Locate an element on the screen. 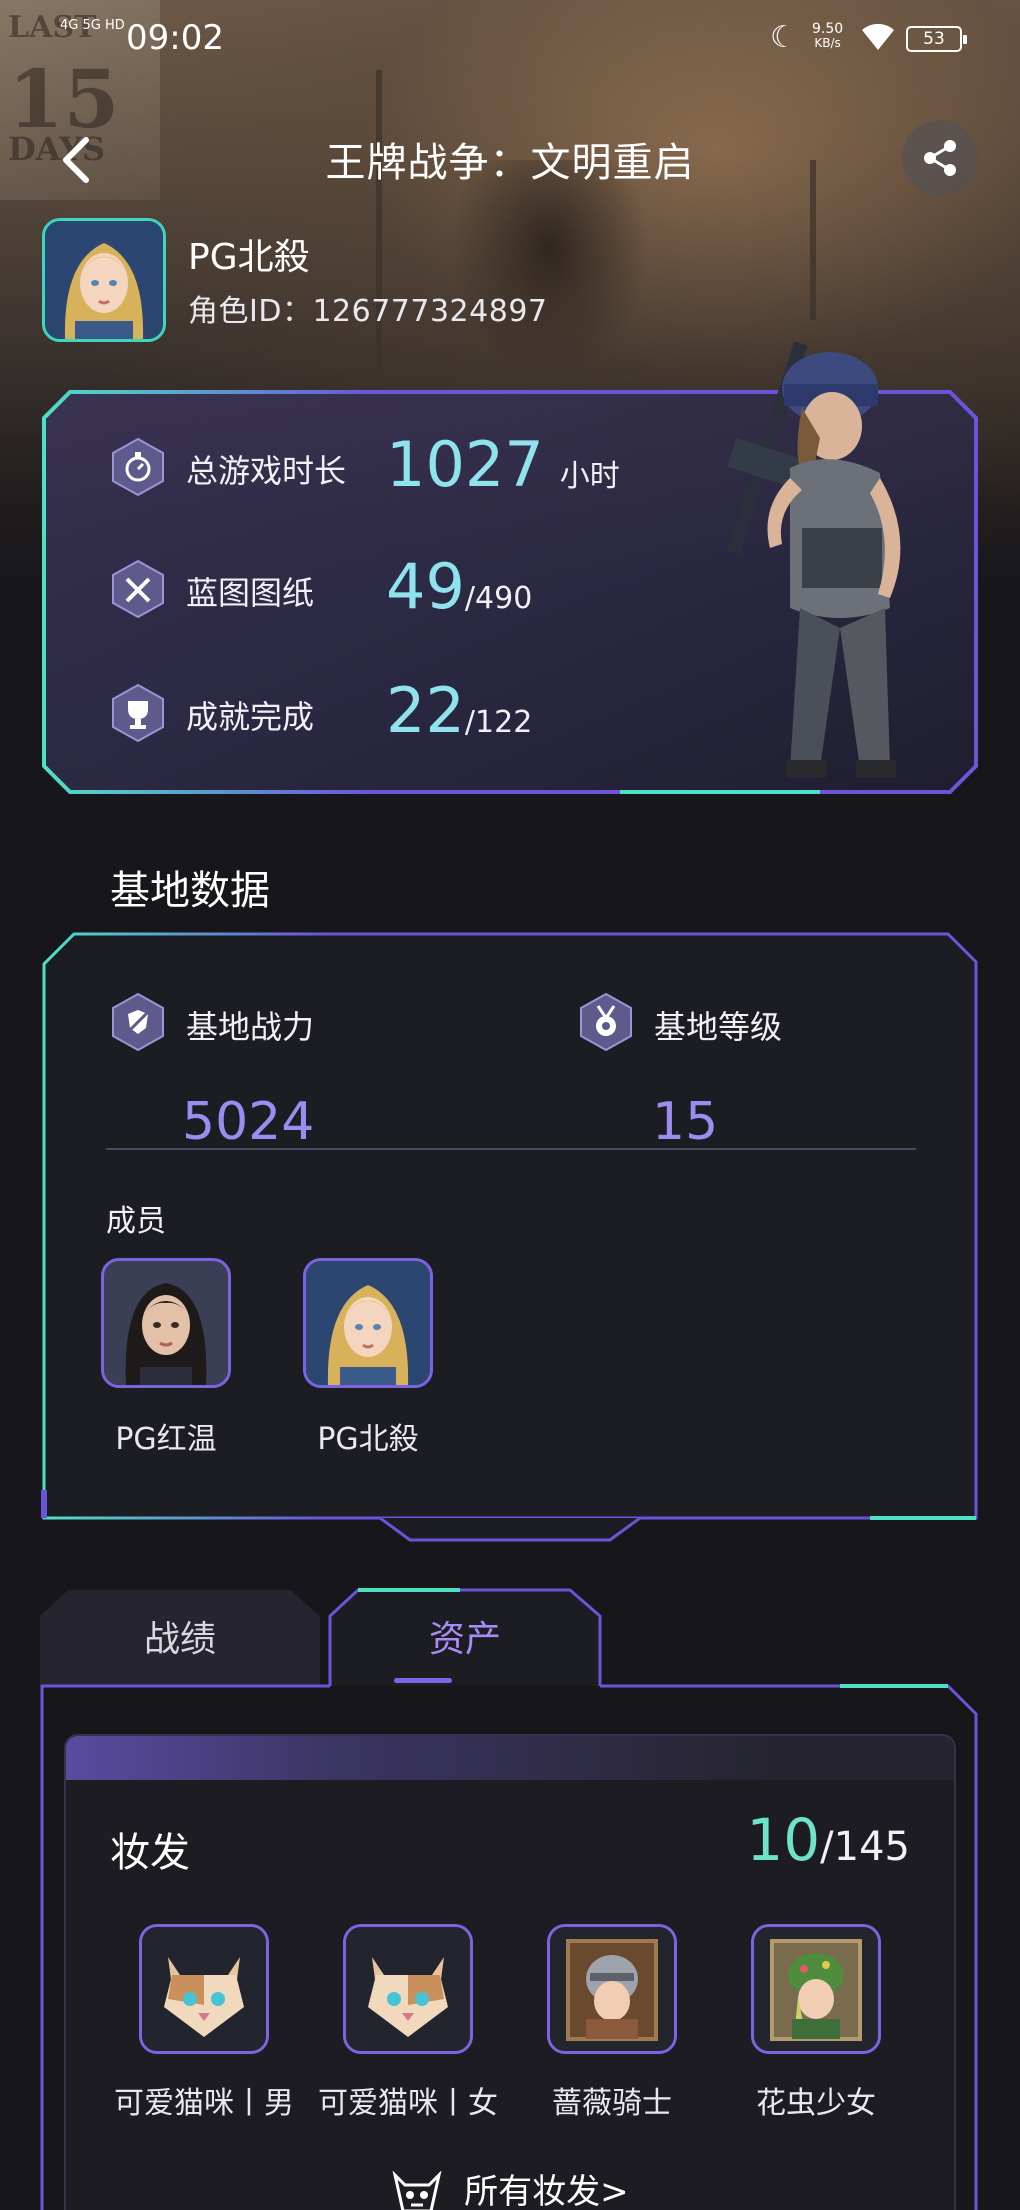 The width and height of the screenshot is (1020, 2210). member-item: PG红温 is located at coordinates (166, 1358).